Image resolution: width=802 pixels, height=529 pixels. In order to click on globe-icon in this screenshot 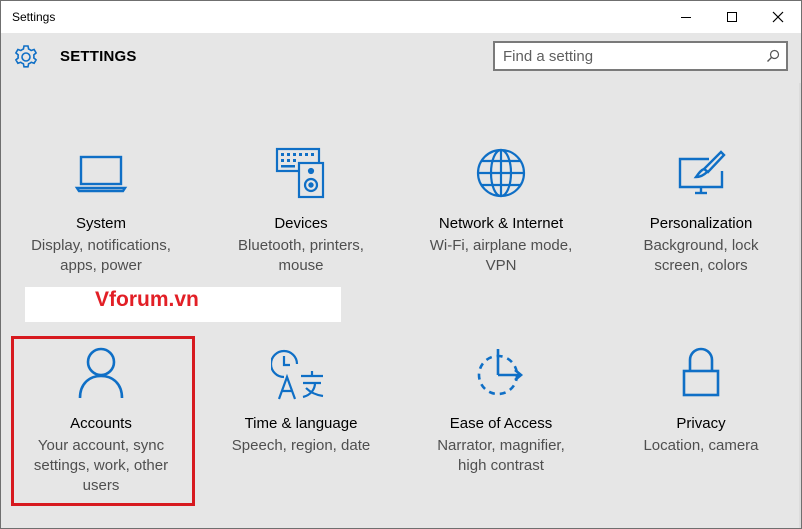, I will do `click(501, 173)`.